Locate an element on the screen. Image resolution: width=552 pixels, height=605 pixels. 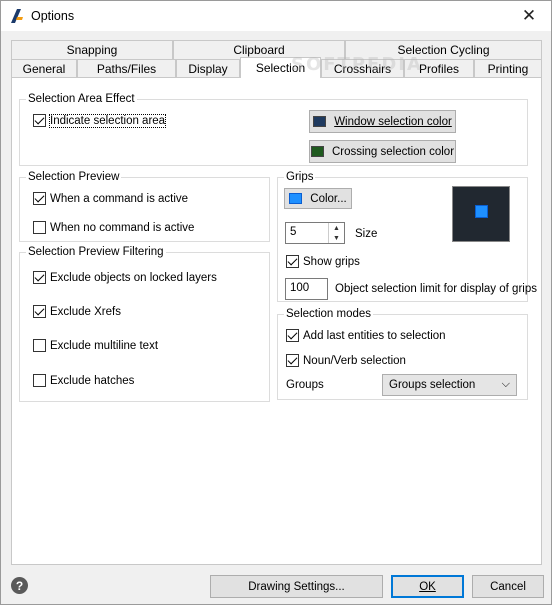
tab-label: Clipboard is located at coordinates (259, 50).